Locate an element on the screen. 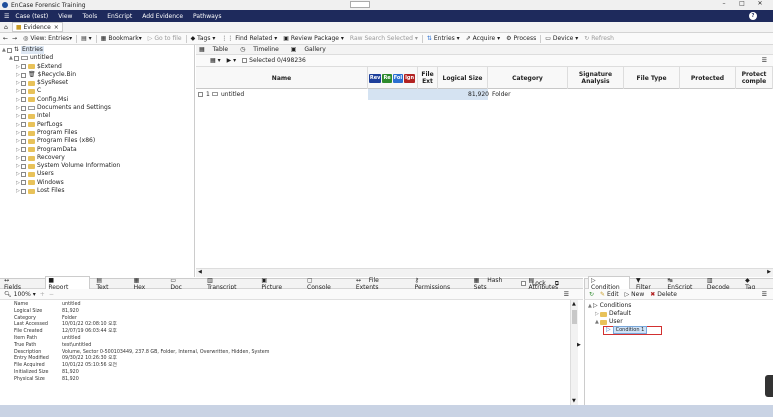  col-logical-size: Logical Size is located at coordinates (463, 78).